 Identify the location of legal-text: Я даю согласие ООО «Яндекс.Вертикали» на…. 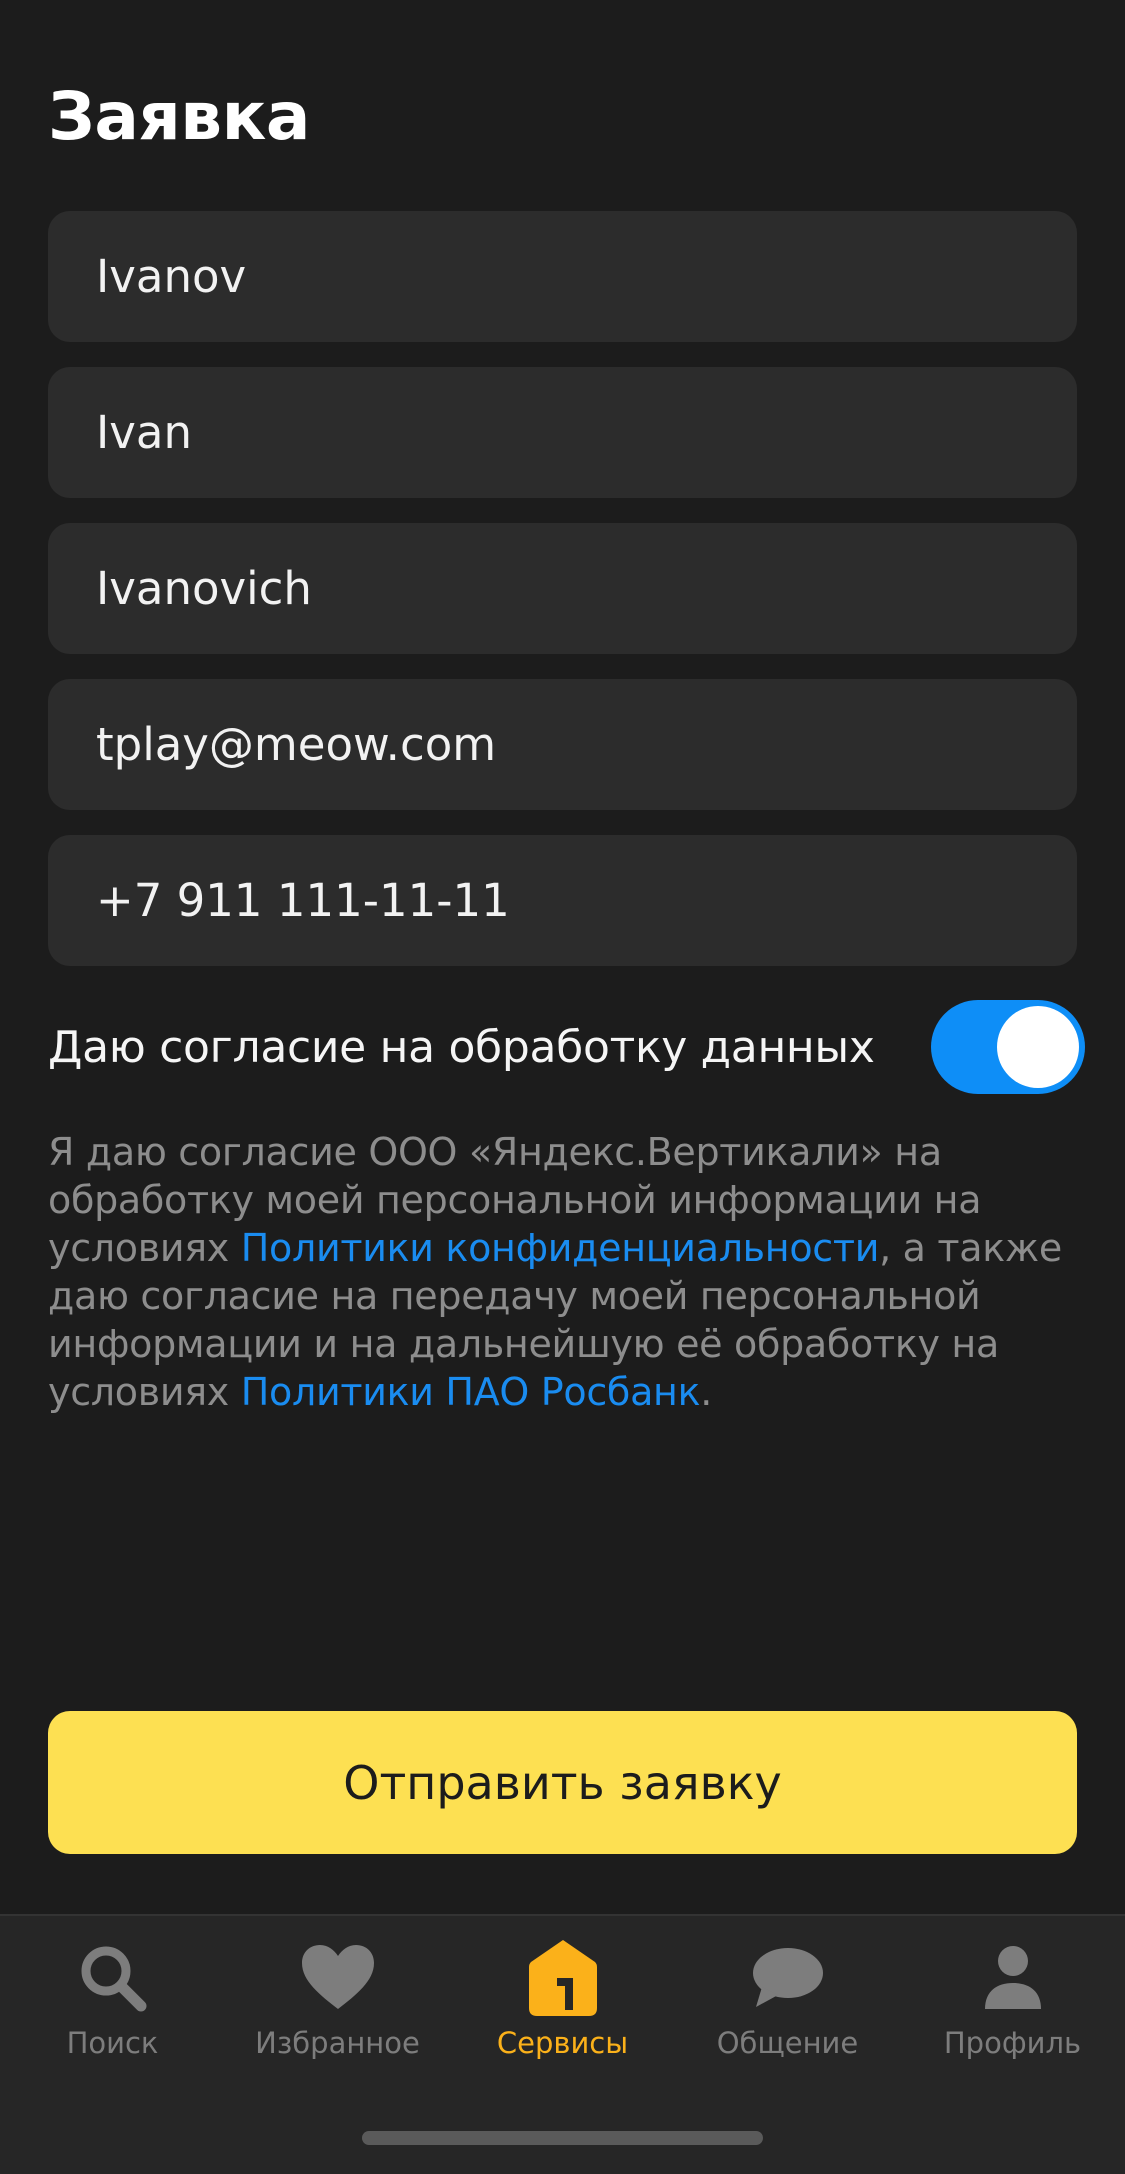
(568, 1272).